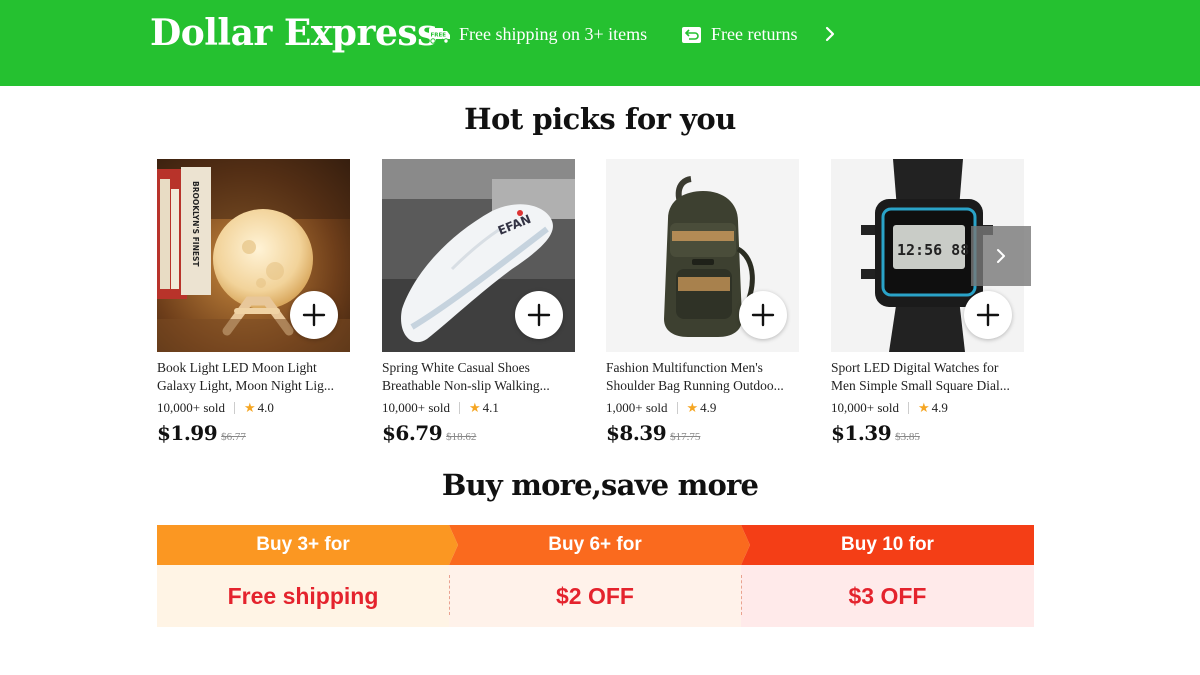  Describe the element at coordinates (907, 437) in the screenshot. I see `original-price: $3.85` at that location.